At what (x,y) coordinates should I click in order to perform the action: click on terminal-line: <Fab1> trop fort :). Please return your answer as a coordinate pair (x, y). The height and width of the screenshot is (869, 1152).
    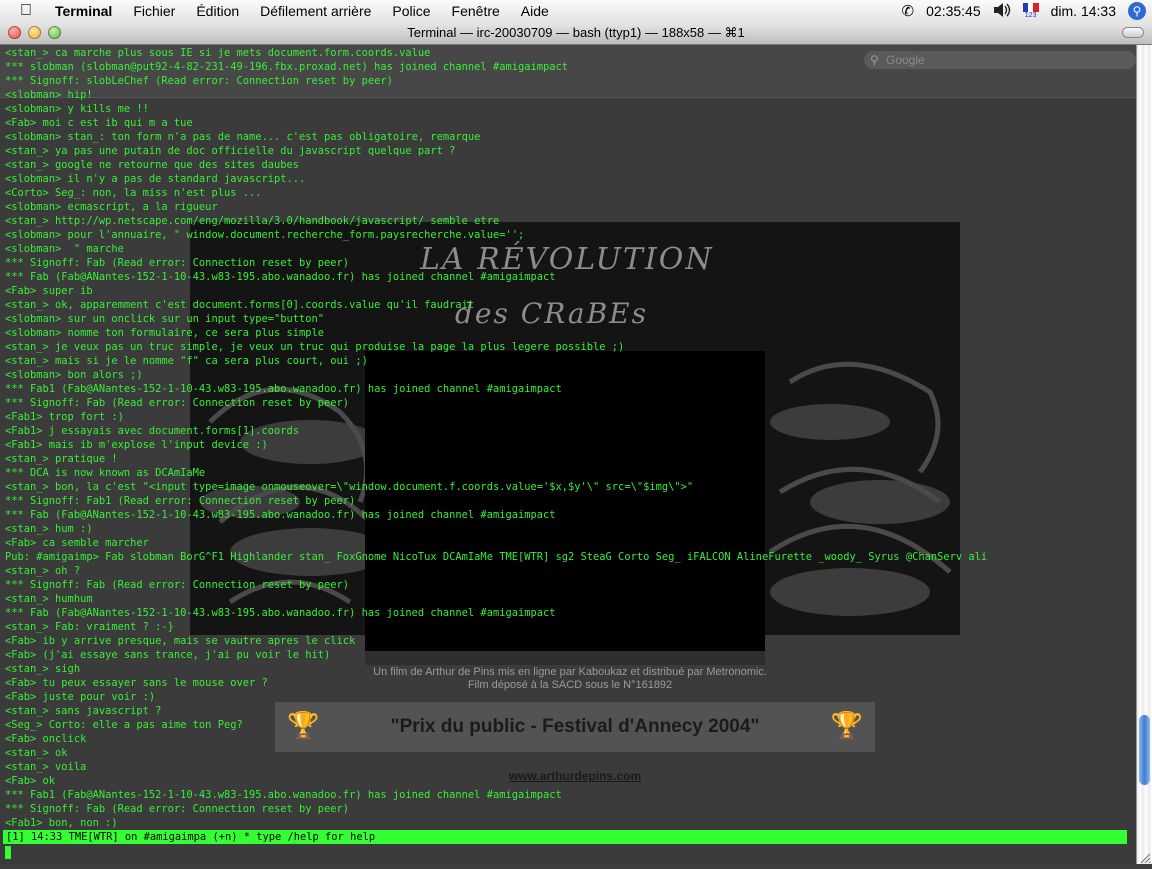
    Looking at the image, I should click on (64, 417).